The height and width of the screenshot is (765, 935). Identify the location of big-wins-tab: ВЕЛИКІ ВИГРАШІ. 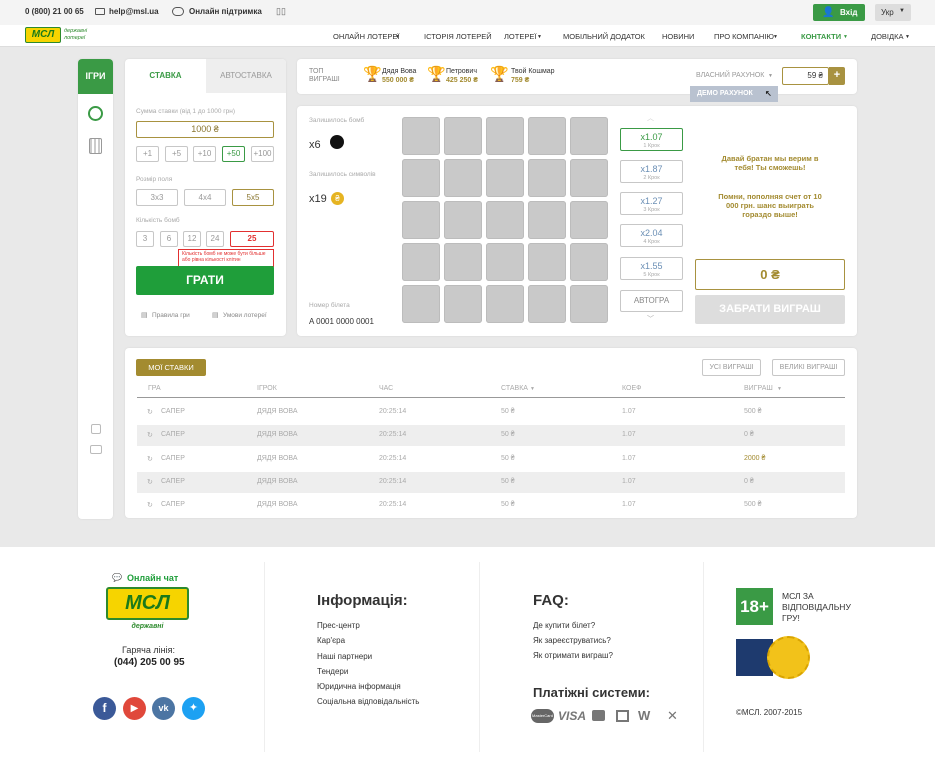
(808, 367).